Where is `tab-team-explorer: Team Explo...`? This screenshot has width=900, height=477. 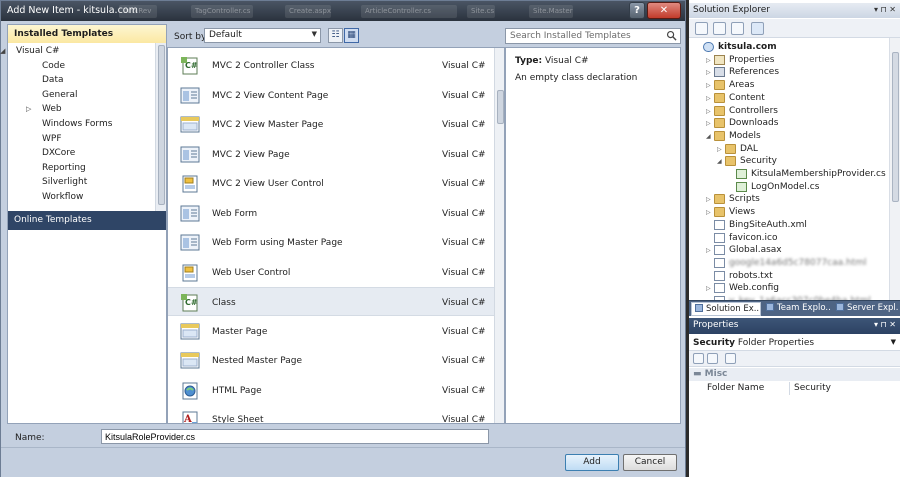
tab-team-explorer: Team Explo... is located at coordinates (797, 309).